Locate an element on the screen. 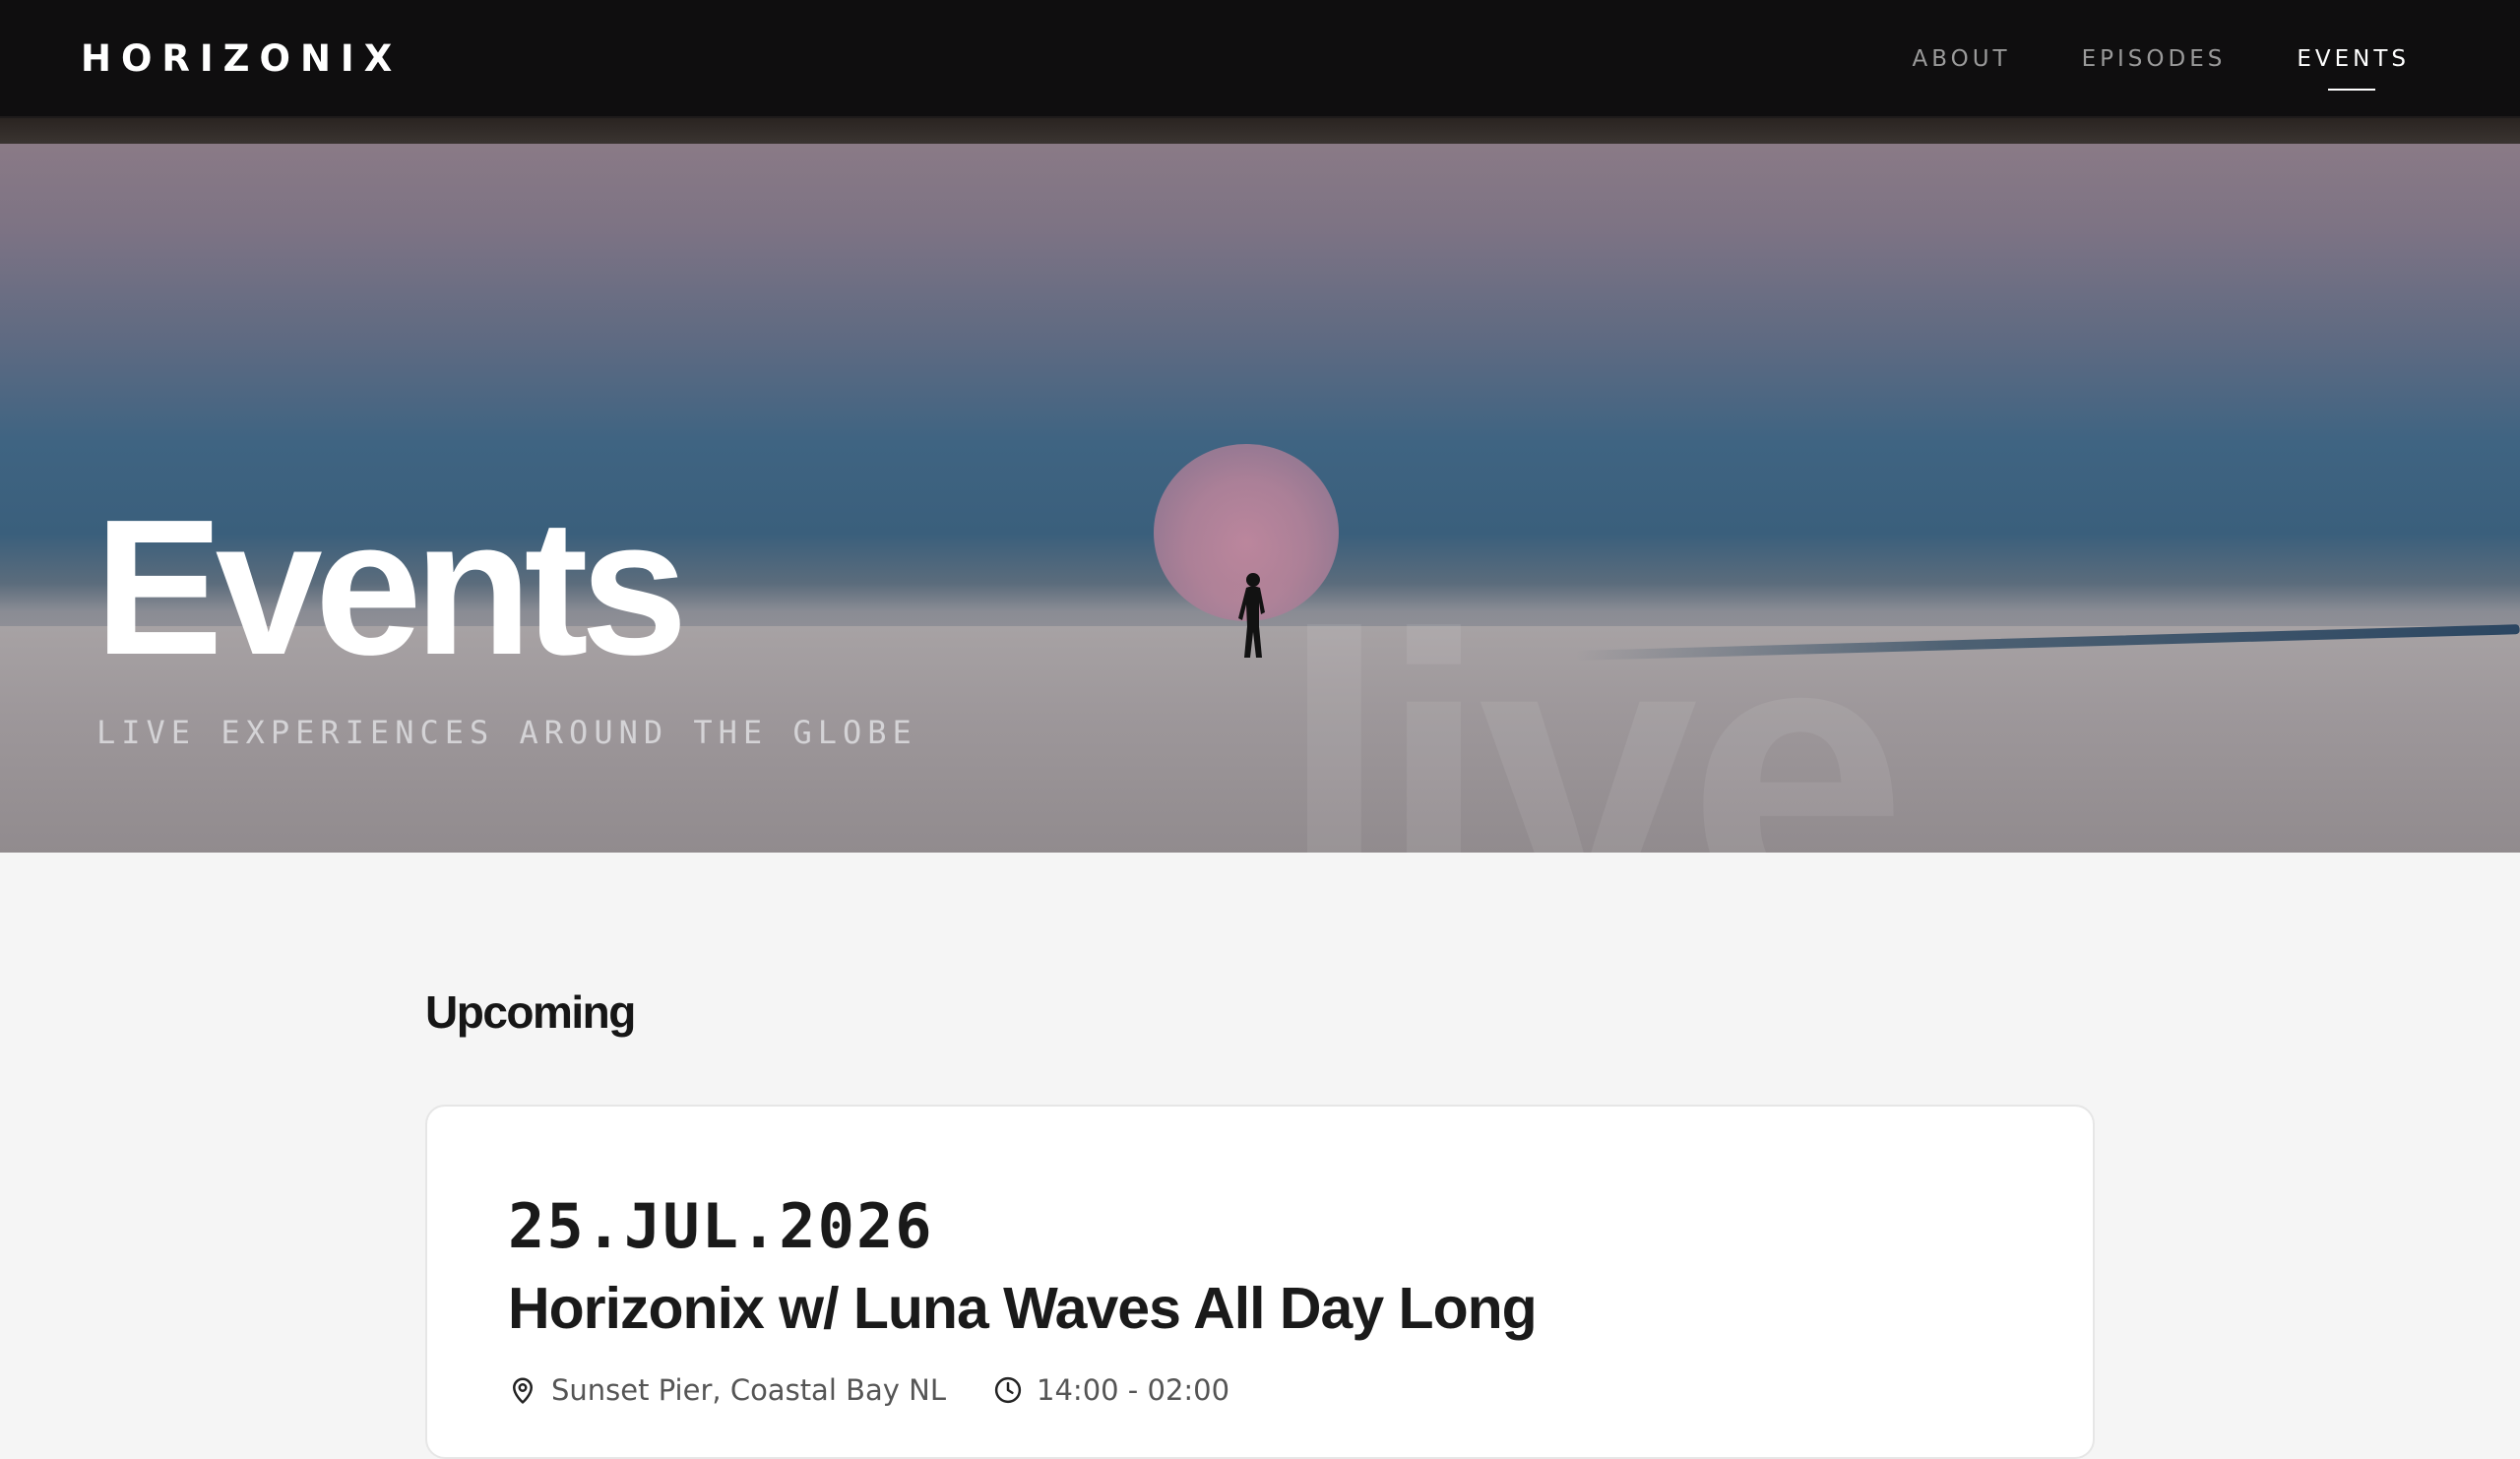 This screenshot has height=1459, width=2520. walking-person-silhouette is located at coordinates (1251, 615).